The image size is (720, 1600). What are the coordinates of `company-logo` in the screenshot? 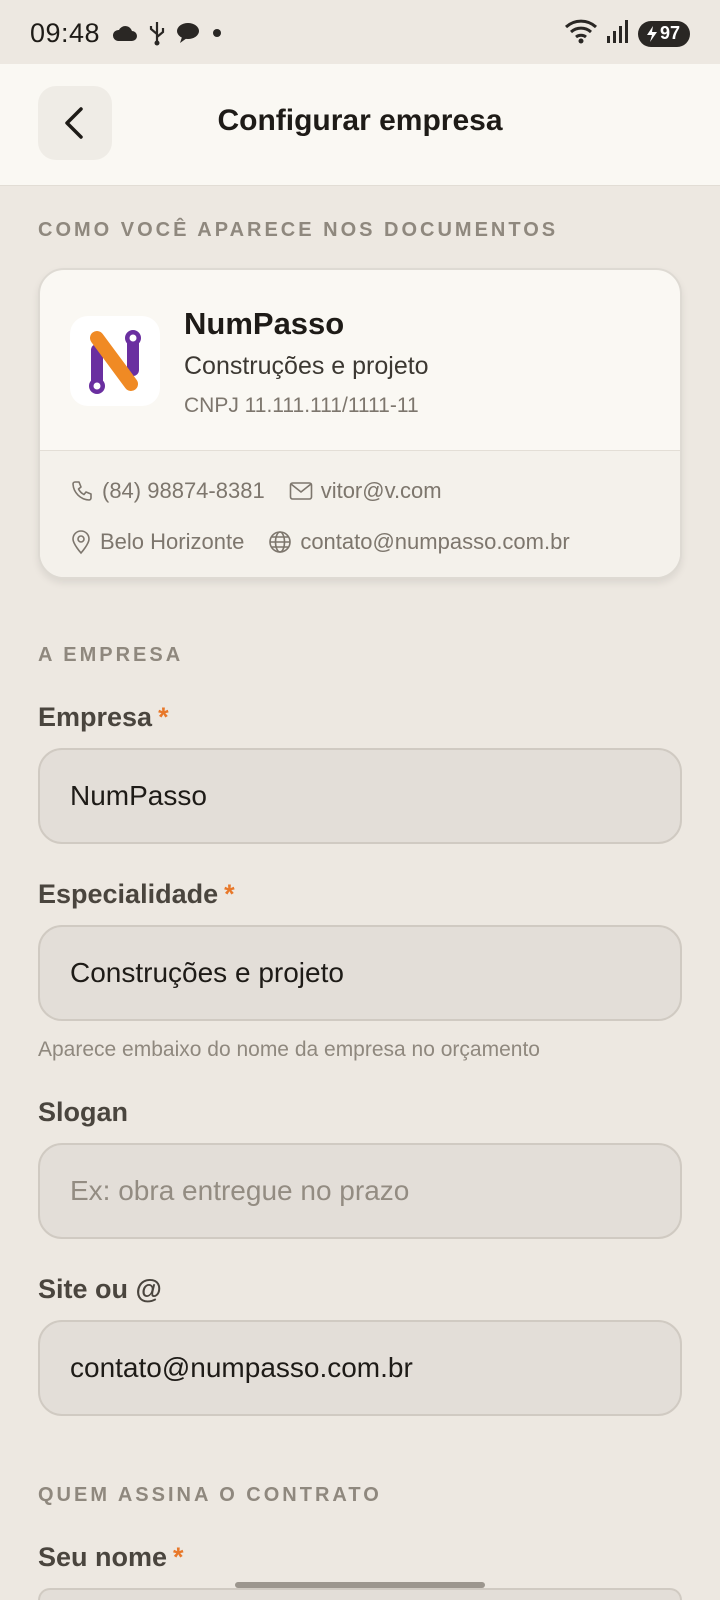 It's located at (115, 361).